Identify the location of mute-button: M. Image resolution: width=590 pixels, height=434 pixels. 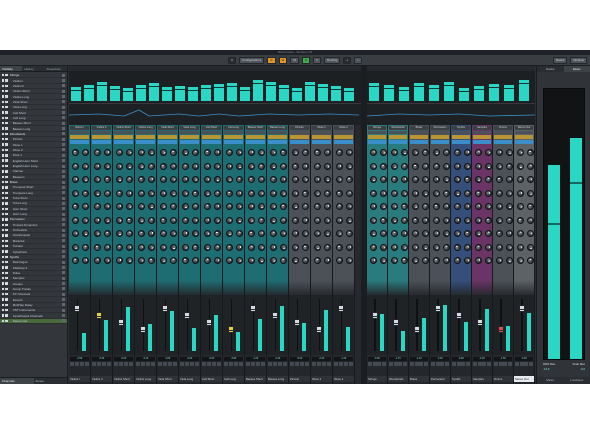
(294, 60).